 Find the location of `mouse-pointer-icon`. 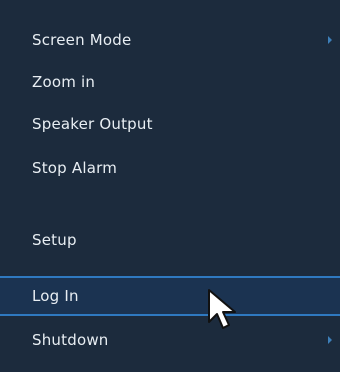

mouse-pointer-icon is located at coordinates (222, 309).